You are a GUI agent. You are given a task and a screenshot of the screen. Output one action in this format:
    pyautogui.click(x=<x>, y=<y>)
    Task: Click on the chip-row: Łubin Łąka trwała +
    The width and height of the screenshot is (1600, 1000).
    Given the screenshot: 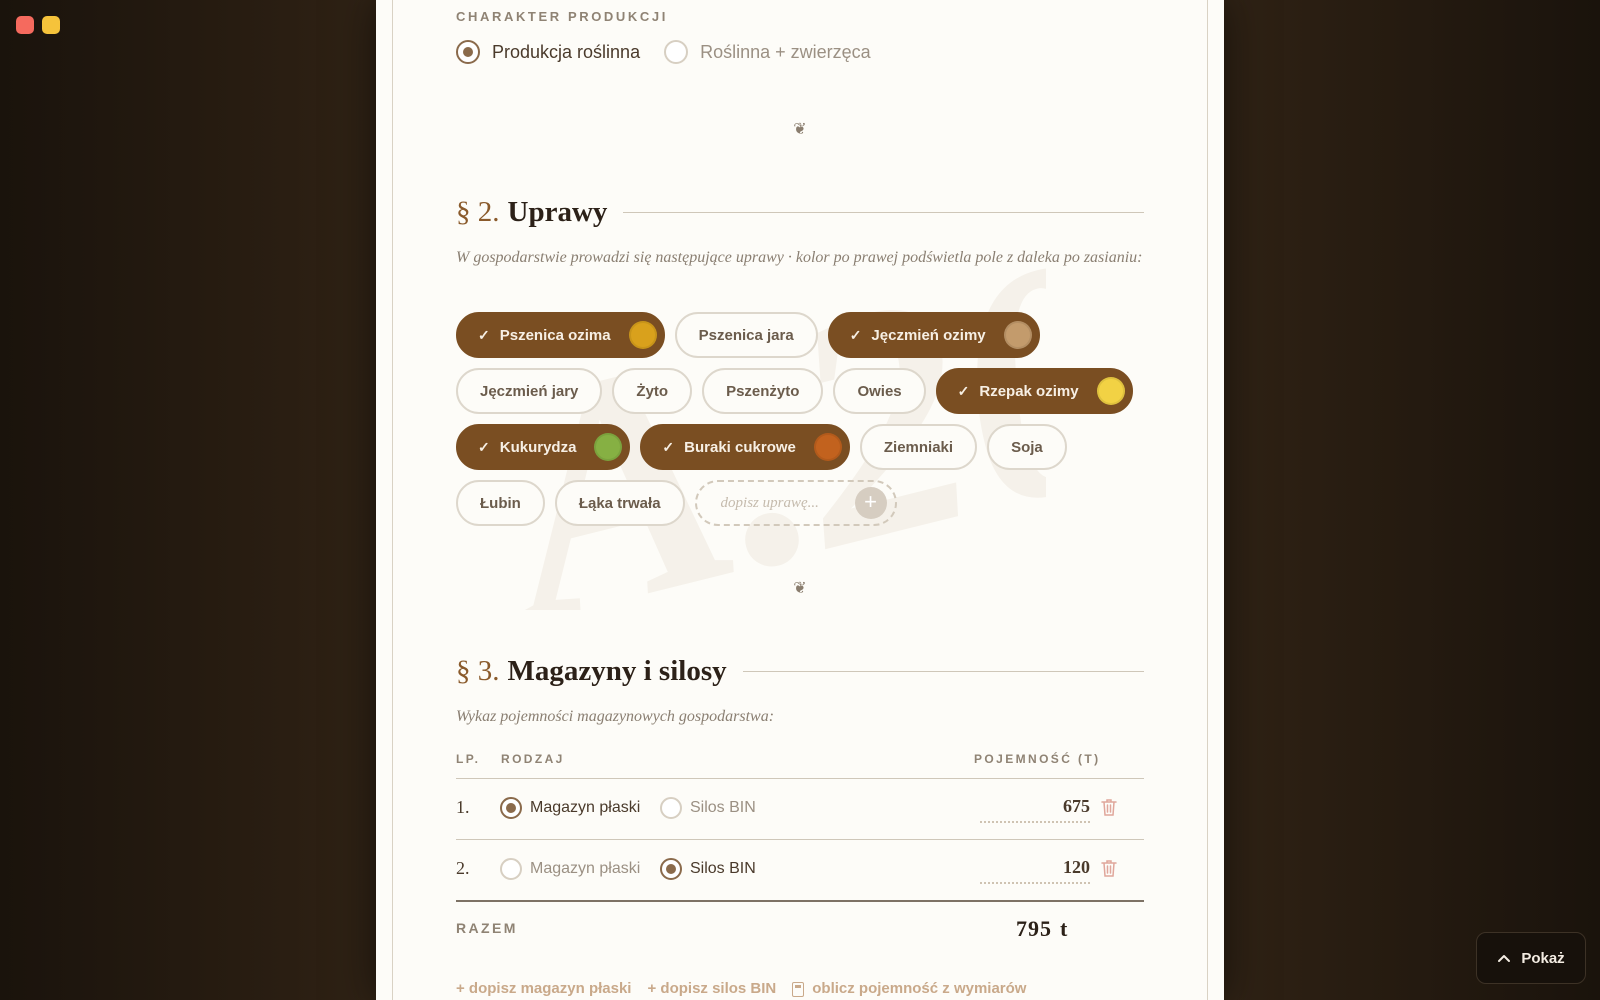 What is the action you would take?
    pyautogui.click(x=800, y=503)
    